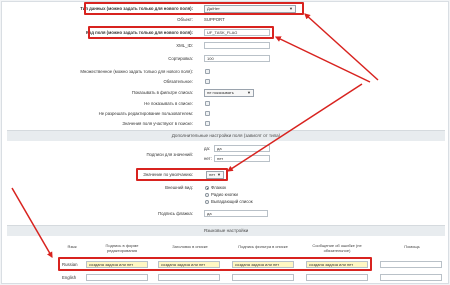 This screenshot has width=450, height=285. Describe the element at coordinates (175, 213) in the screenshot. I see `flag-label-label: Подпись флажка:` at that location.